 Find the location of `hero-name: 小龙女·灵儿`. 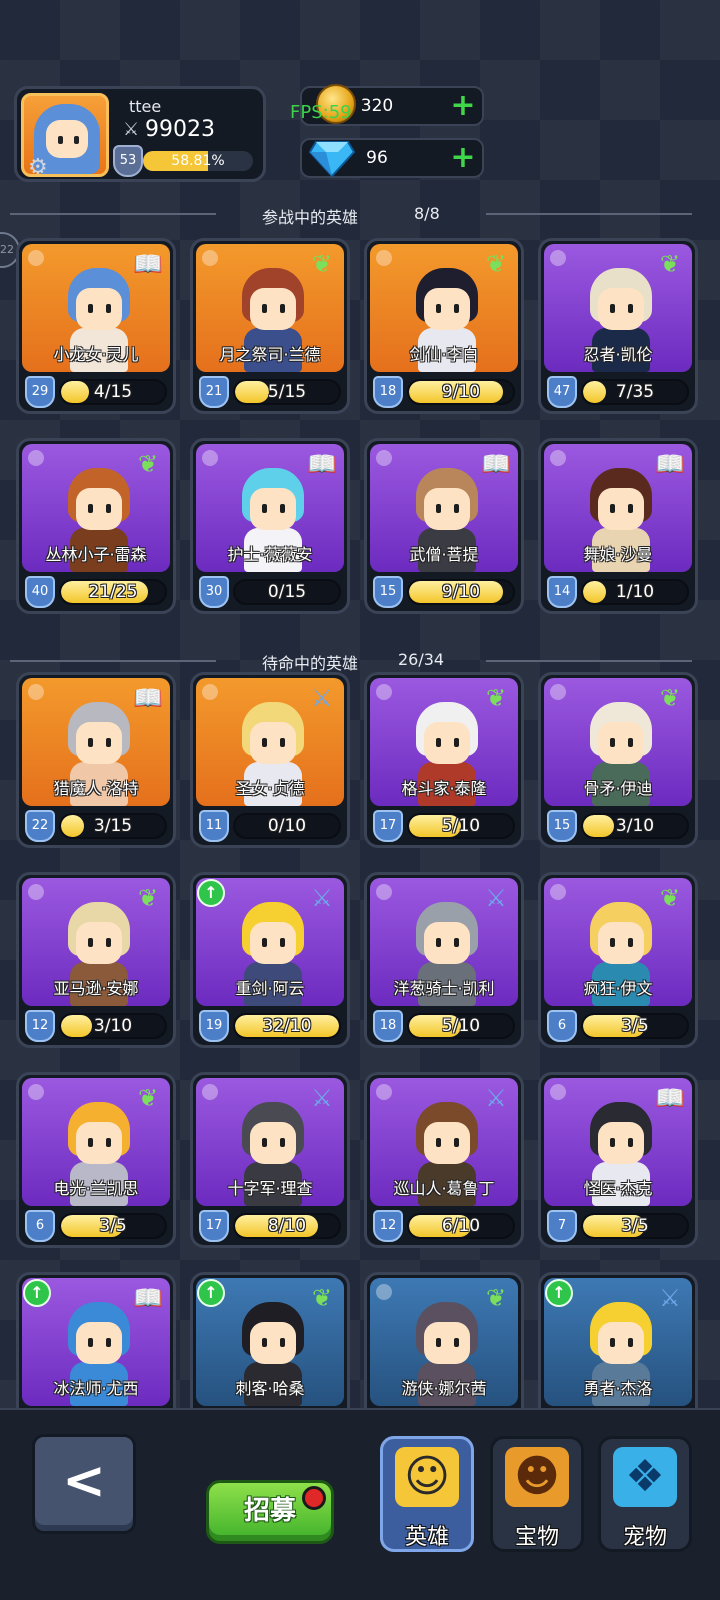

hero-name: 小龙女·灵儿 is located at coordinates (96, 354).